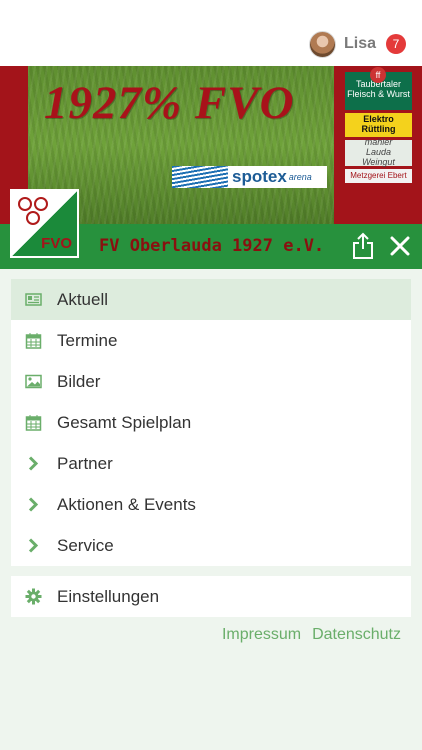 The height and width of the screenshot is (750, 422). What do you see at coordinates (79, 381) in the screenshot?
I see `menu-label: Bilder` at bounding box center [79, 381].